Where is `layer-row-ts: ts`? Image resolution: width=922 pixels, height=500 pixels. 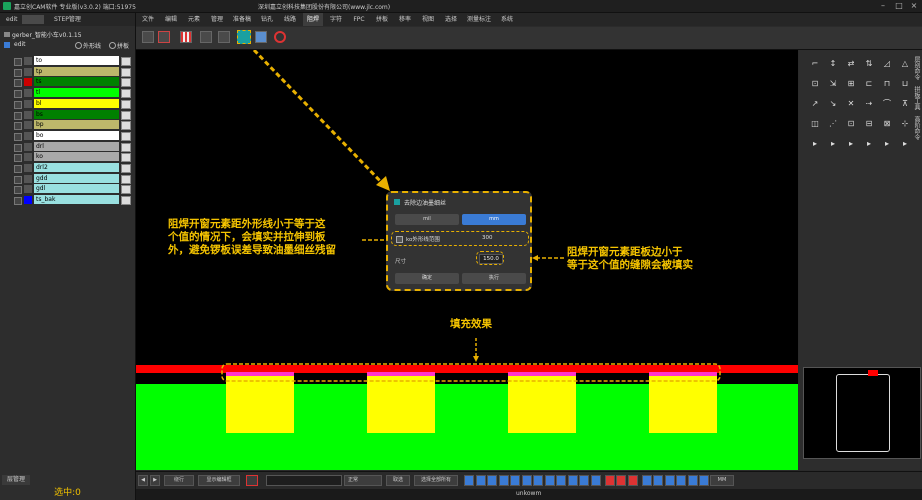 layer-row-ts: ts is located at coordinates (67, 82).